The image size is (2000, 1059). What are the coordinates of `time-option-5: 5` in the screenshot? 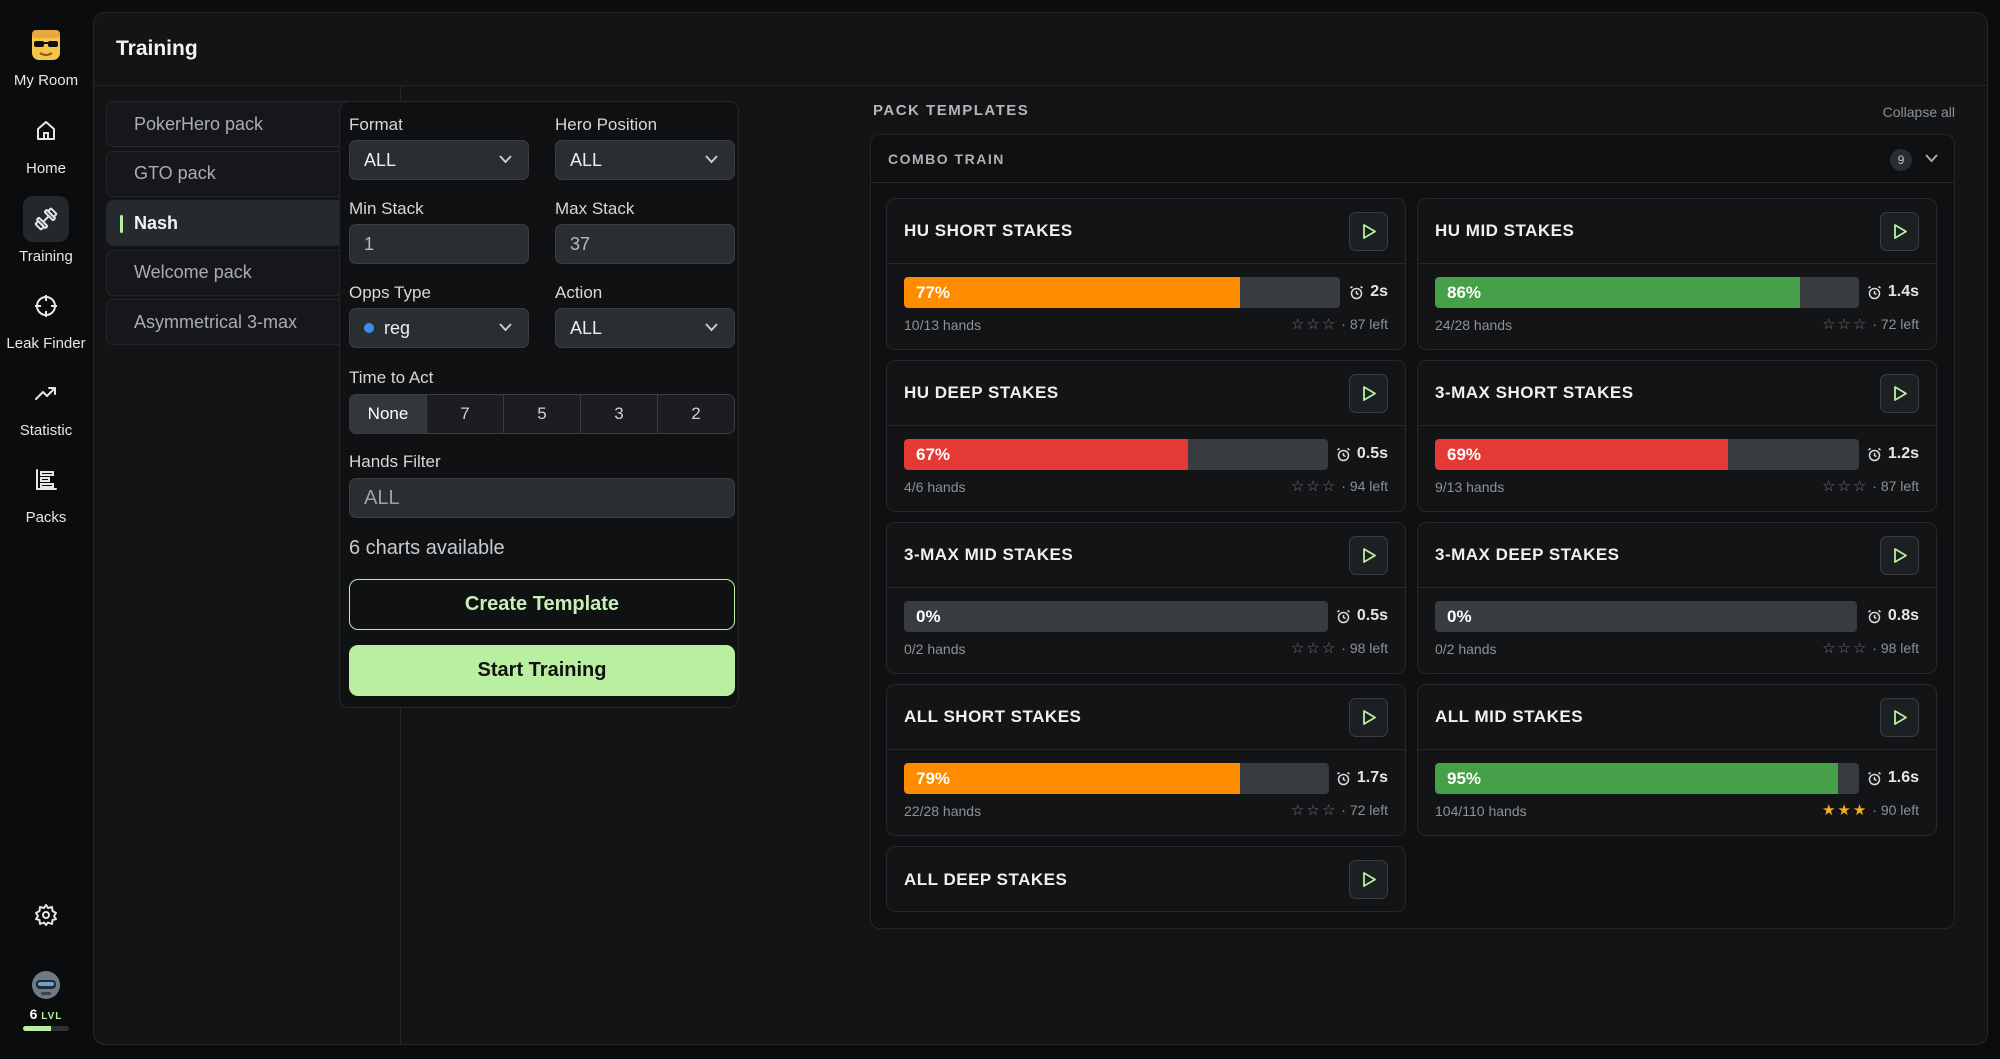 It's located at (542, 414).